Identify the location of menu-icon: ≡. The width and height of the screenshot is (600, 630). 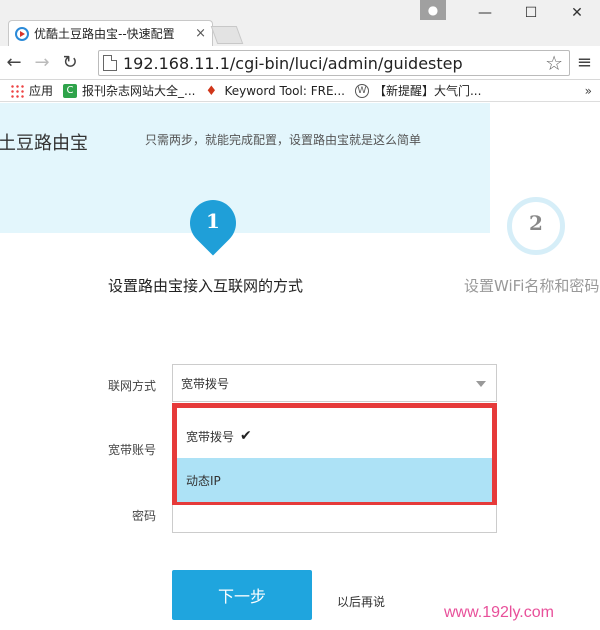
(584, 62).